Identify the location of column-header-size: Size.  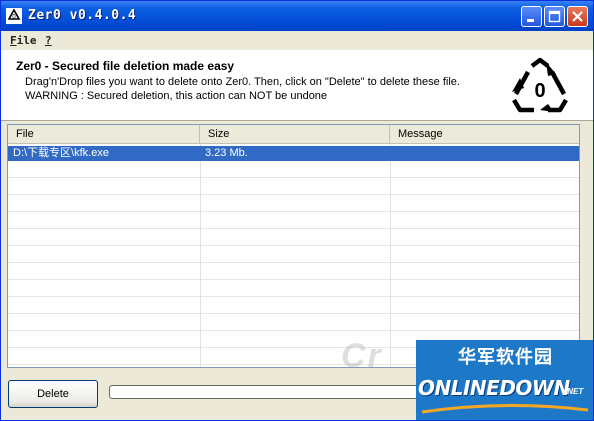
(295, 134).